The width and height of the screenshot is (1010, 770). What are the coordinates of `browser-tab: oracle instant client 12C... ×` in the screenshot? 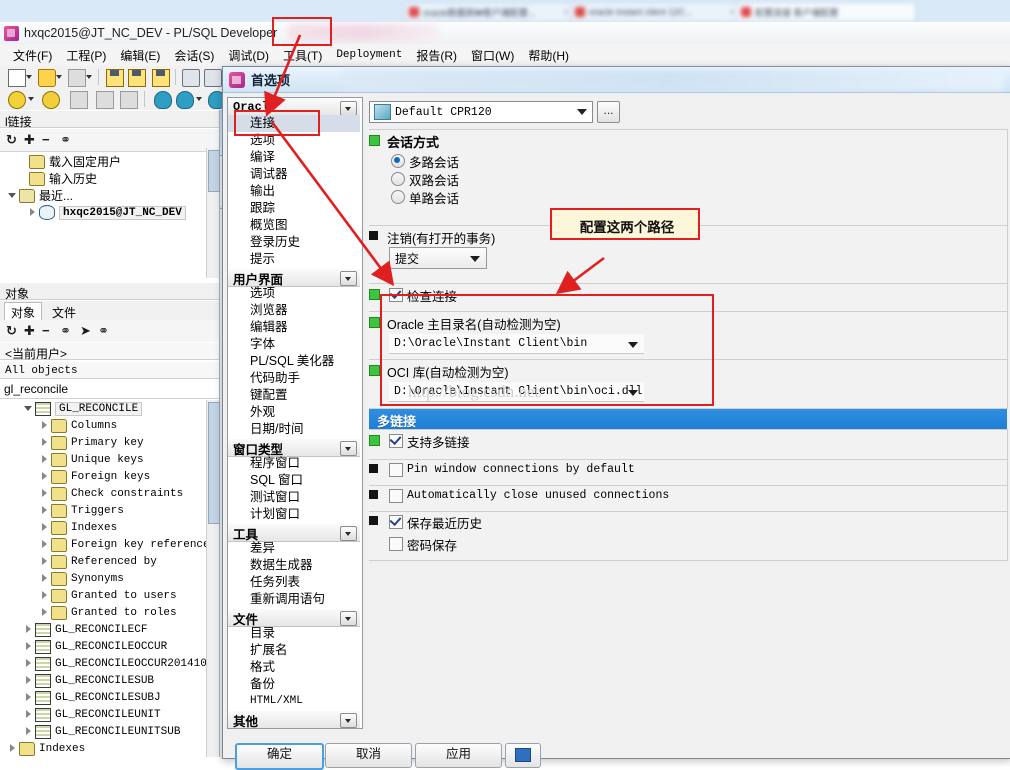 It's located at (655, 12).